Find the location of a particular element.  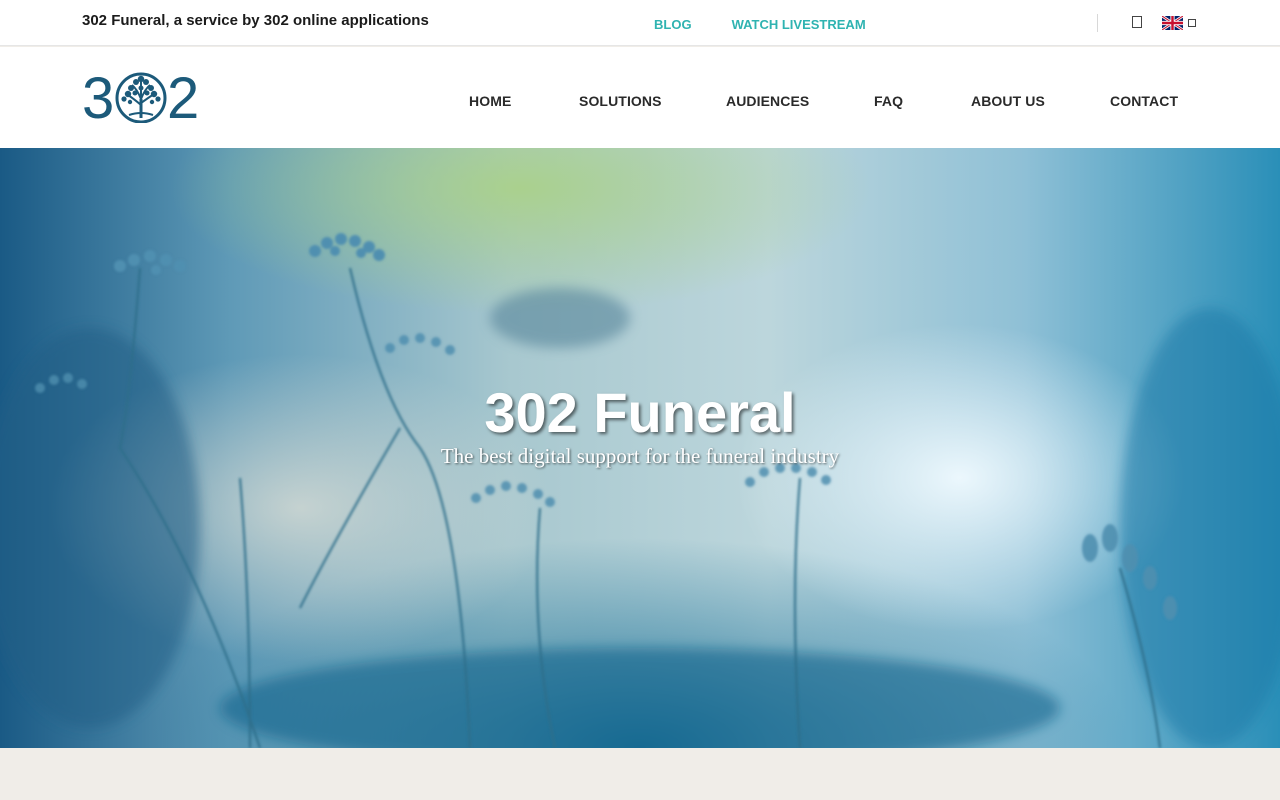

hero-title: 302 Funeral is located at coordinates (640, 412).